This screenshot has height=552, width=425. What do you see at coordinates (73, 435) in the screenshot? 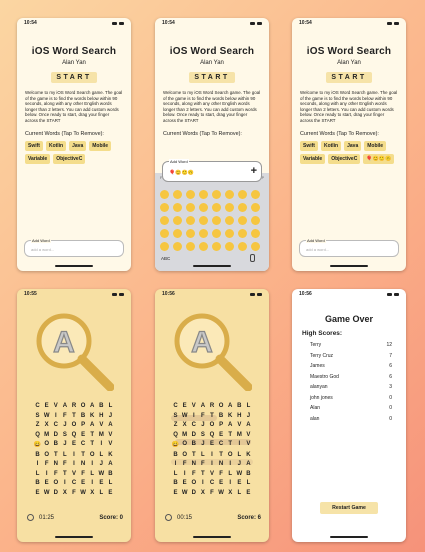
I see `grid-letter: Q` at bounding box center [73, 435].